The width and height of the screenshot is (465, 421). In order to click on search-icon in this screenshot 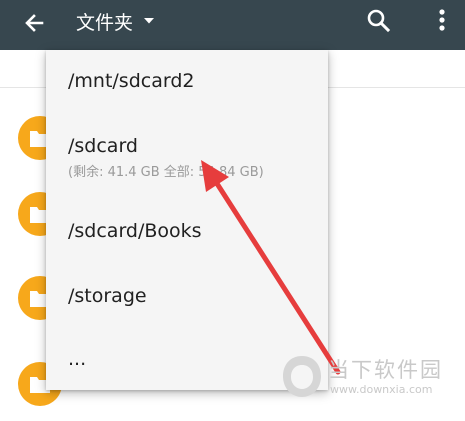, I will do `click(379, 21)`.